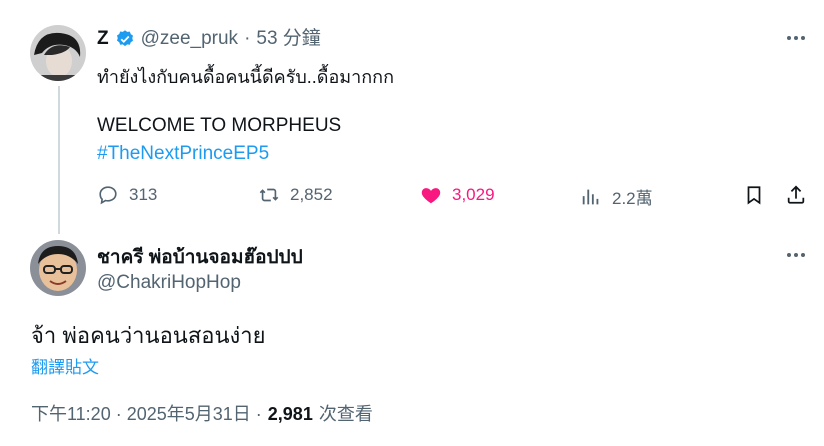 The height and width of the screenshot is (446, 824). What do you see at coordinates (345, 414) in the screenshot?
I see `view-label: 次查看` at bounding box center [345, 414].